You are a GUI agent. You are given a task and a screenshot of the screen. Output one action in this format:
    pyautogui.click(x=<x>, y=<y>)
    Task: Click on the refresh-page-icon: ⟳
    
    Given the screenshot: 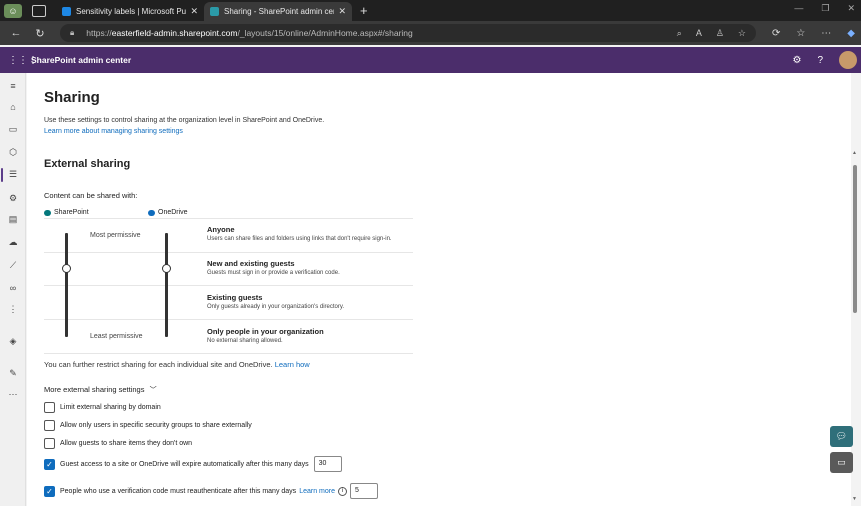 What is the action you would take?
    pyautogui.click(x=776, y=33)
    